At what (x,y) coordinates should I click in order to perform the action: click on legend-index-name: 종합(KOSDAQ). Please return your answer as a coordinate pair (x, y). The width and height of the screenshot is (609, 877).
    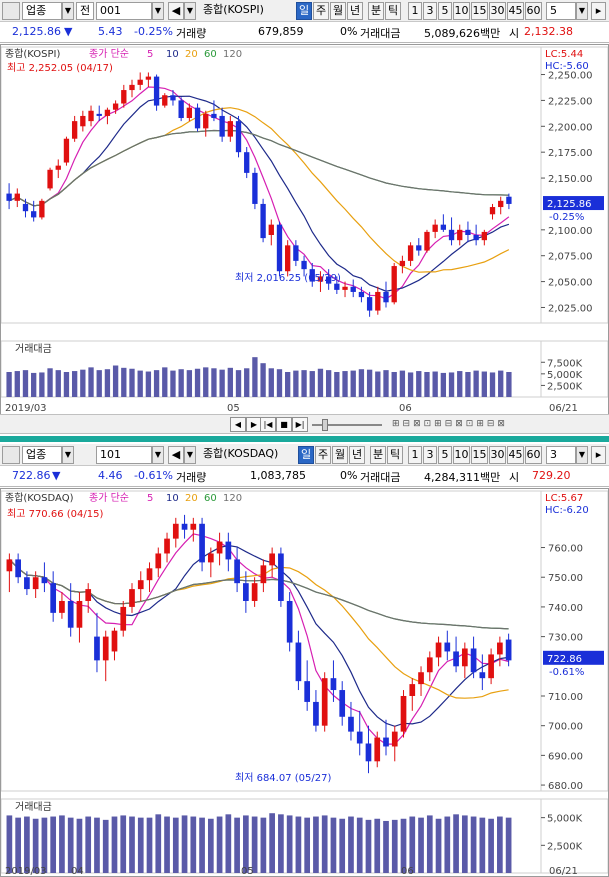
    Looking at the image, I should click on (39, 498).